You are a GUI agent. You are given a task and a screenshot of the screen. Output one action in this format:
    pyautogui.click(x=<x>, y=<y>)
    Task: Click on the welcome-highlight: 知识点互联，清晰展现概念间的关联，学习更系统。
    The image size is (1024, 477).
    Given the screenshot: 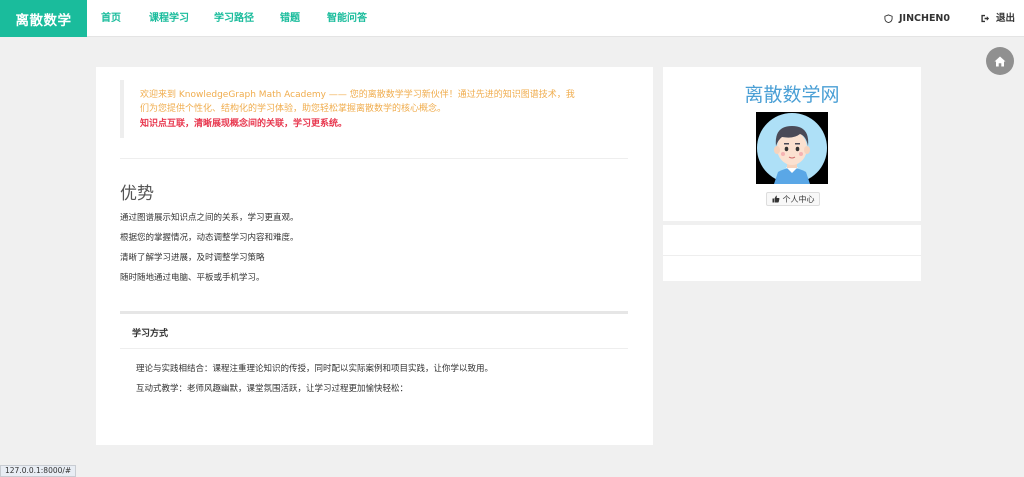 What is the action you would take?
    pyautogui.click(x=244, y=124)
    